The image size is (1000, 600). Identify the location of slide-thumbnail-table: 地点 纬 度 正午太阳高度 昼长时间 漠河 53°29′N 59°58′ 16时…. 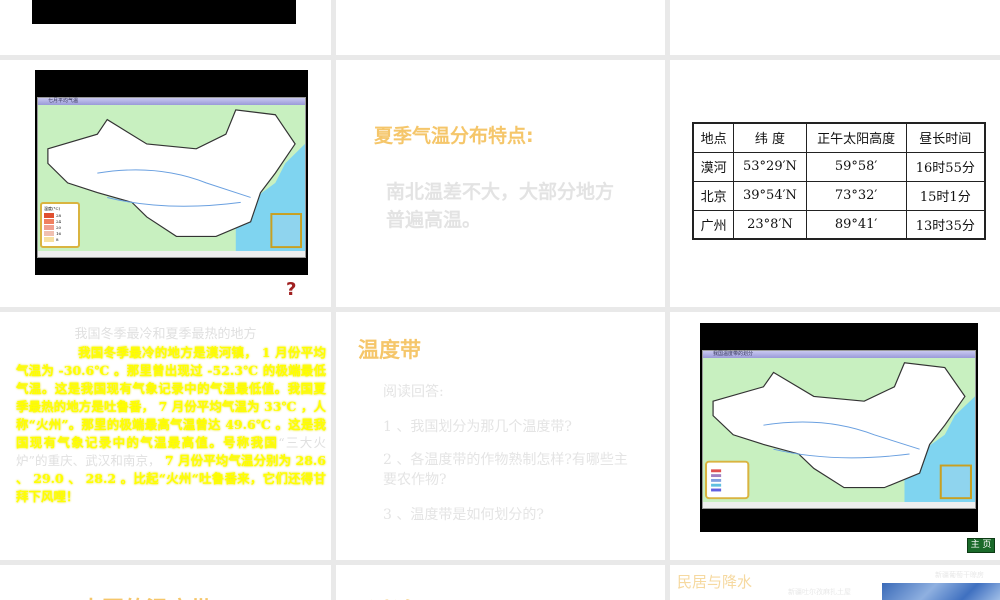
(835, 183).